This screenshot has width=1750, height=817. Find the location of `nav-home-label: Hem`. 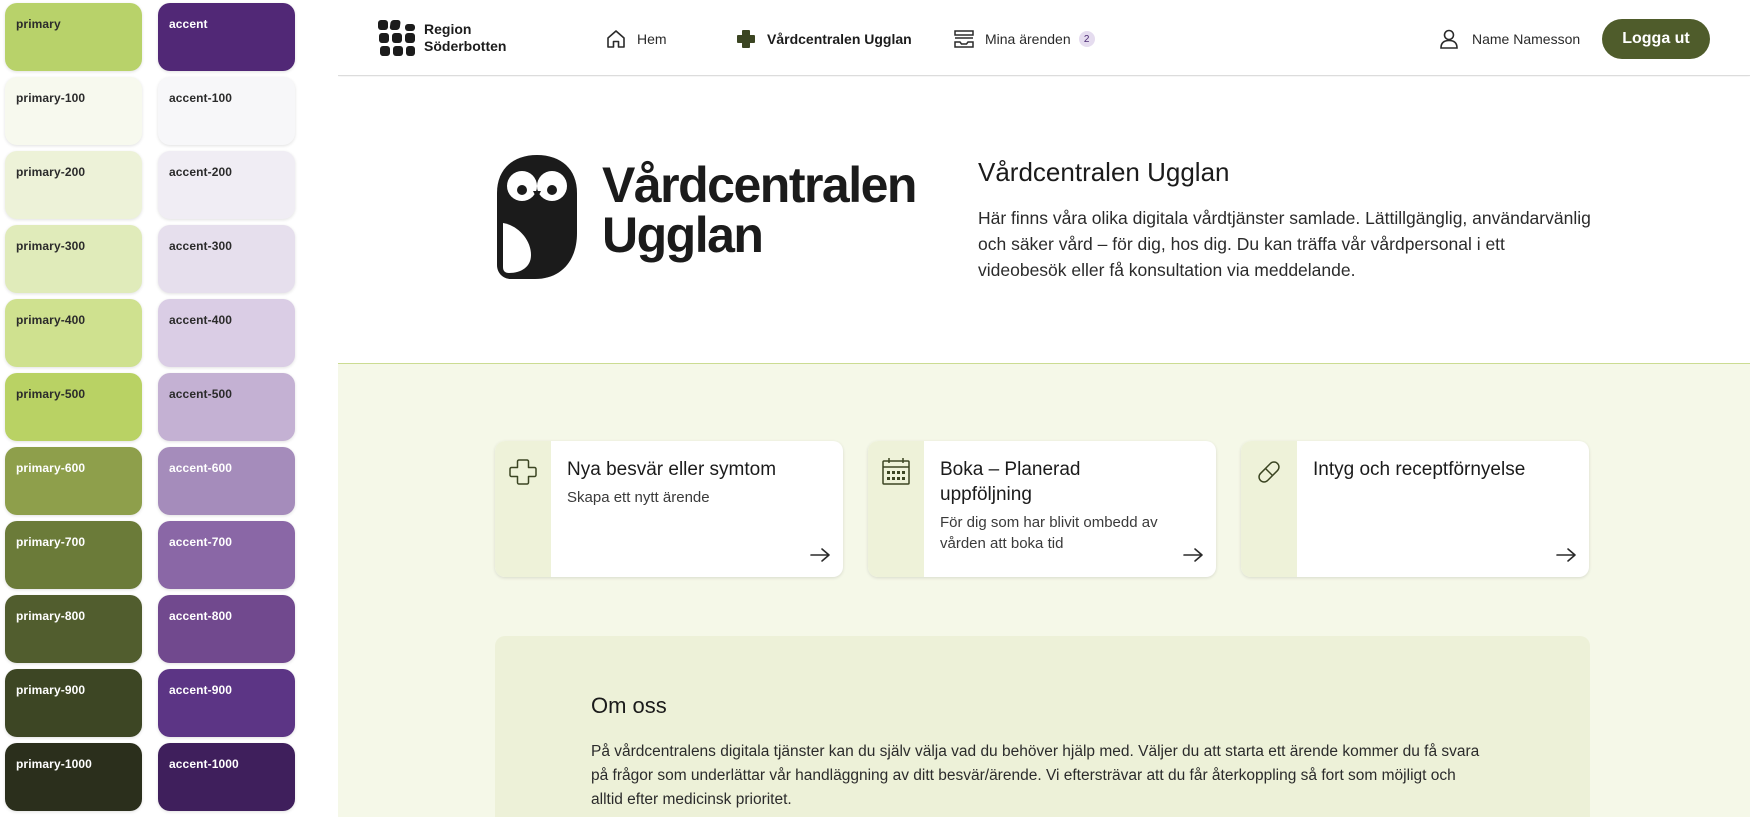

nav-home-label: Hem is located at coordinates (652, 39).